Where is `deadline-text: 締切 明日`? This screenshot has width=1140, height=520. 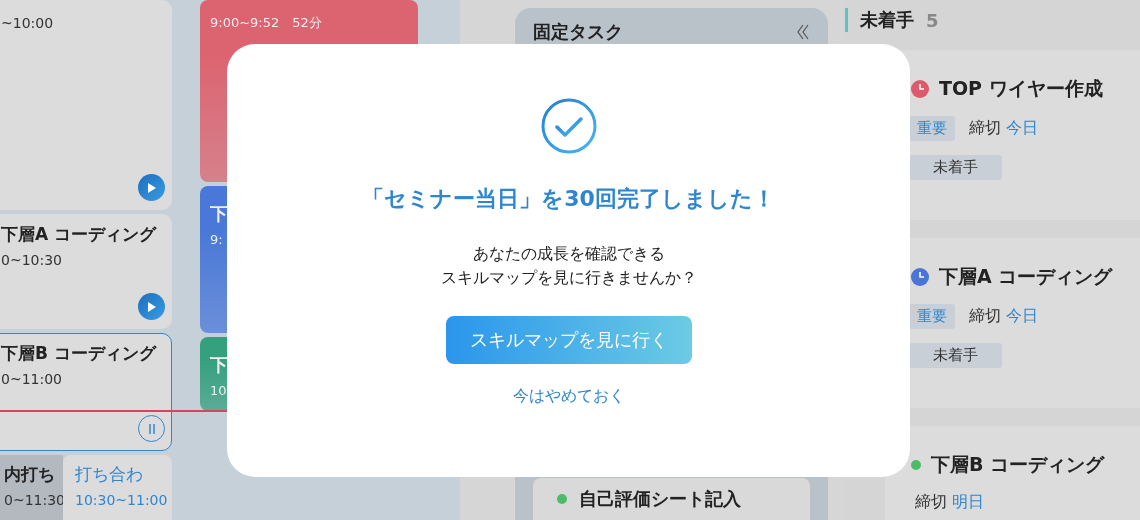
deadline-text: 締切 明日 is located at coordinates (950, 502).